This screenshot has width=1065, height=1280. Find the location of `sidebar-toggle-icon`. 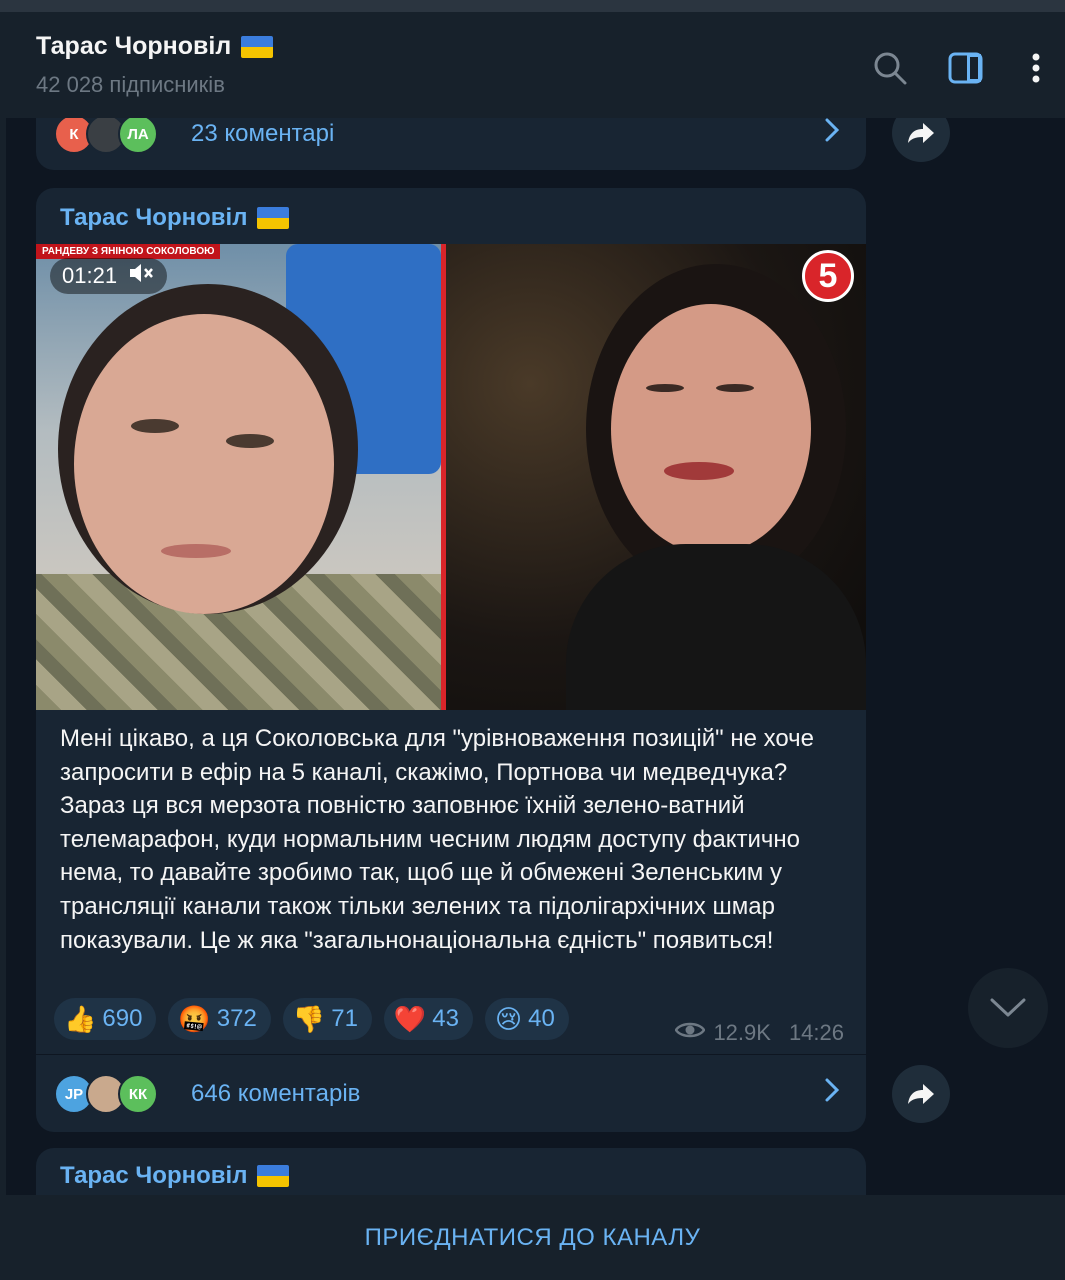

sidebar-toggle-icon is located at coordinates (966, 68).